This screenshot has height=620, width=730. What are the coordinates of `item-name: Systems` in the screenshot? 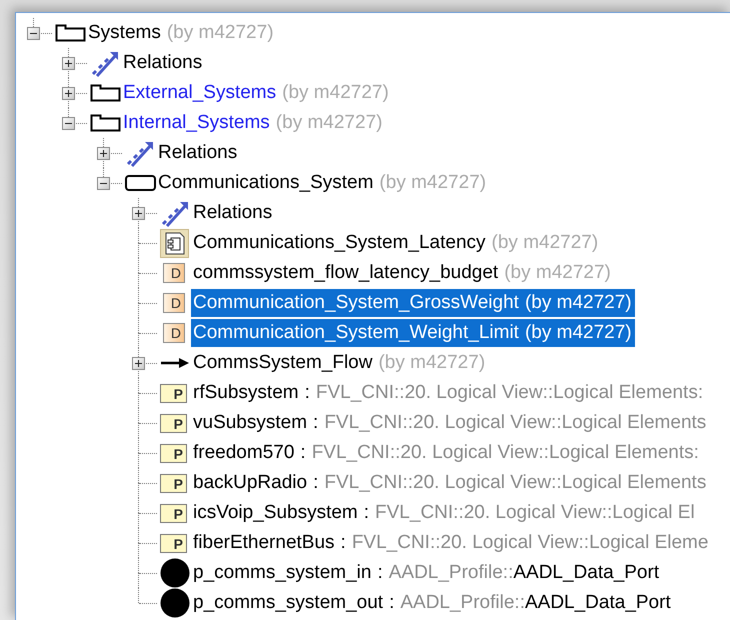 It's located at (124, 33).